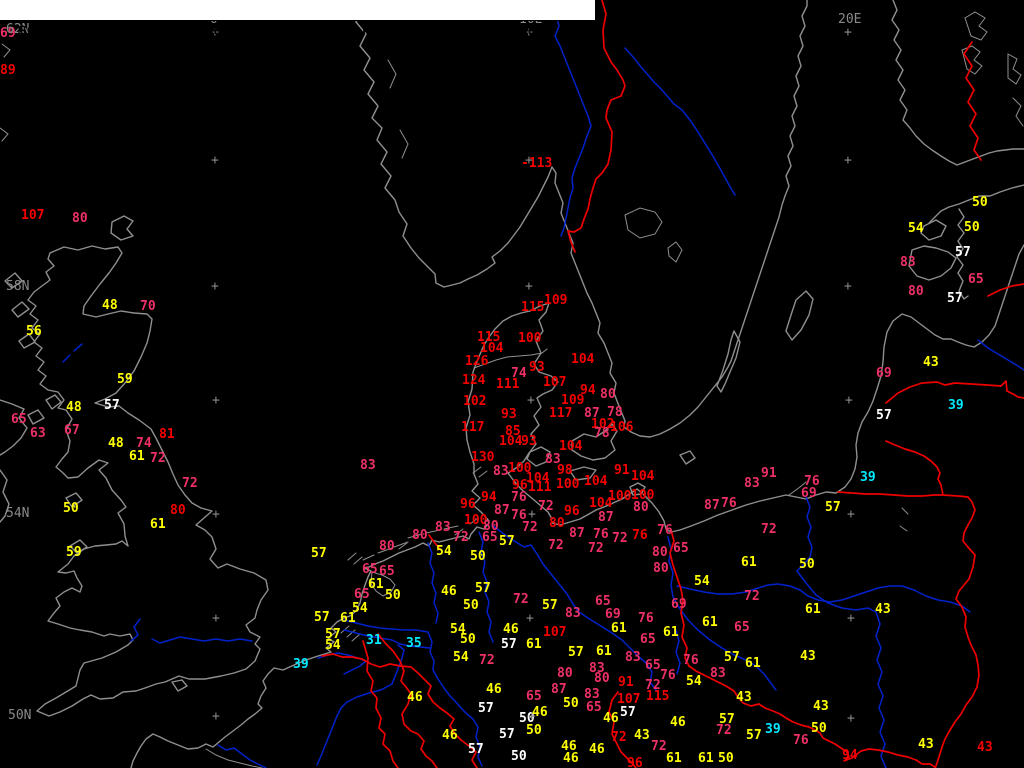  Describe the element at coordinates (148, 306) in the screenshot. I see `station-gust-value: 70` at that location.